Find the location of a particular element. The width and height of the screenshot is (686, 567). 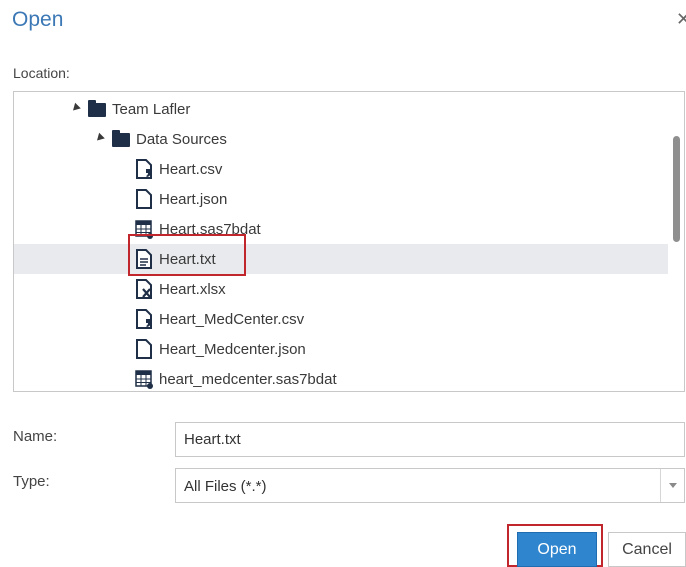

selected-item-highlight is located at coordinates (187, 255).